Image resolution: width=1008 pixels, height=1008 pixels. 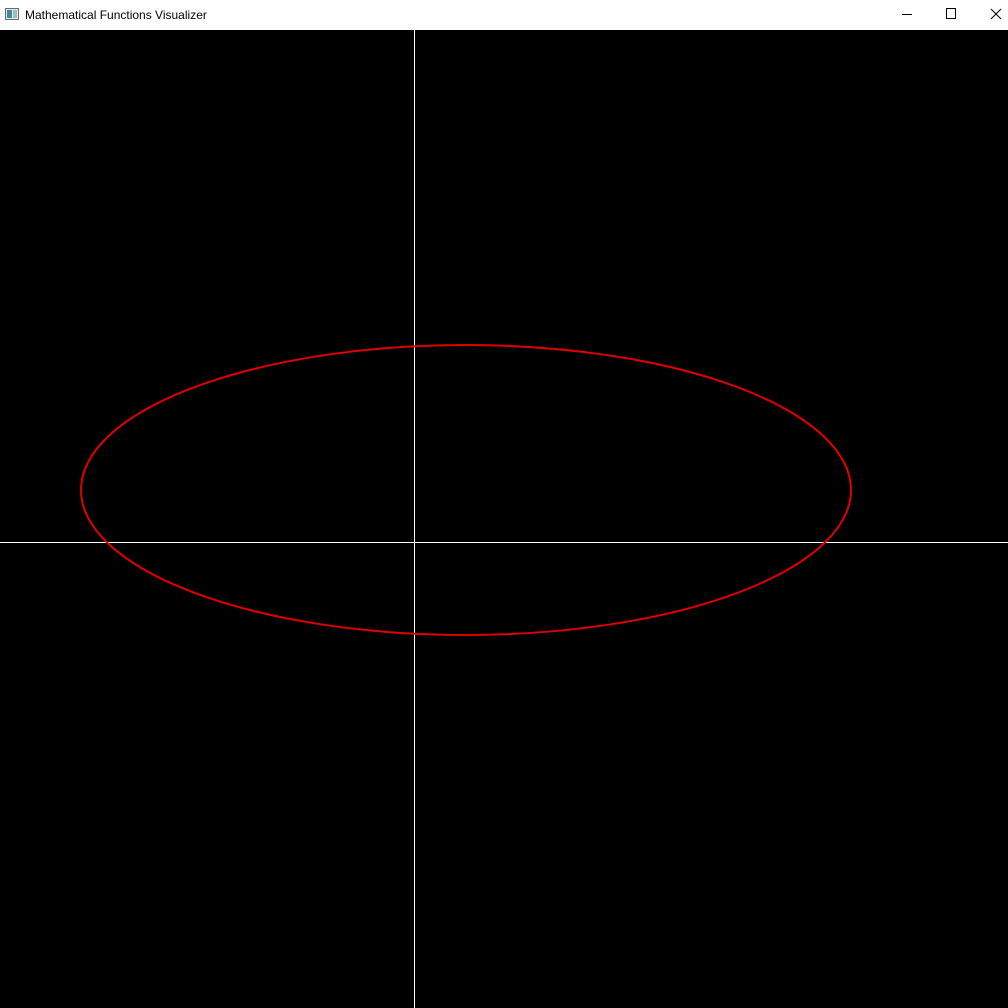 I want to click on maximize-icon, so click(x=951, y=13).